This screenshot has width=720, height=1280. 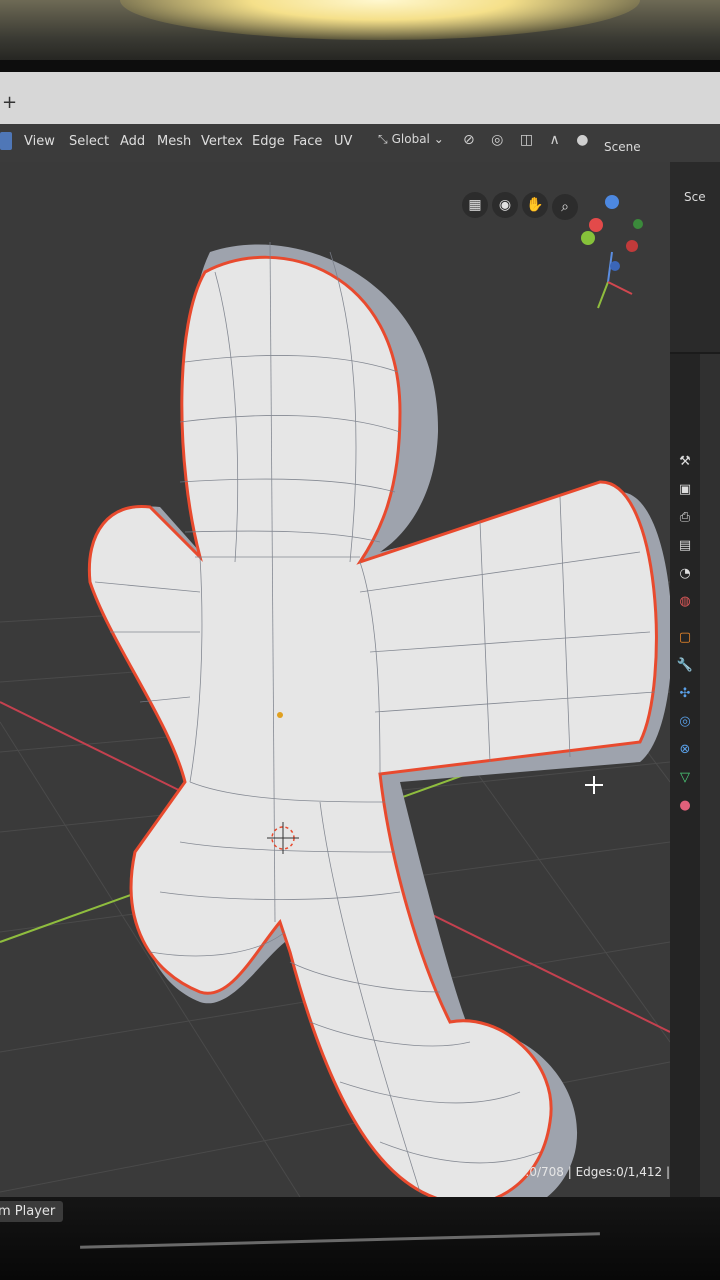 What do you see at coordinates (685, 778) in the screenshot?
I see `object-data-icon: ▽` at bounding box center [685, 778].